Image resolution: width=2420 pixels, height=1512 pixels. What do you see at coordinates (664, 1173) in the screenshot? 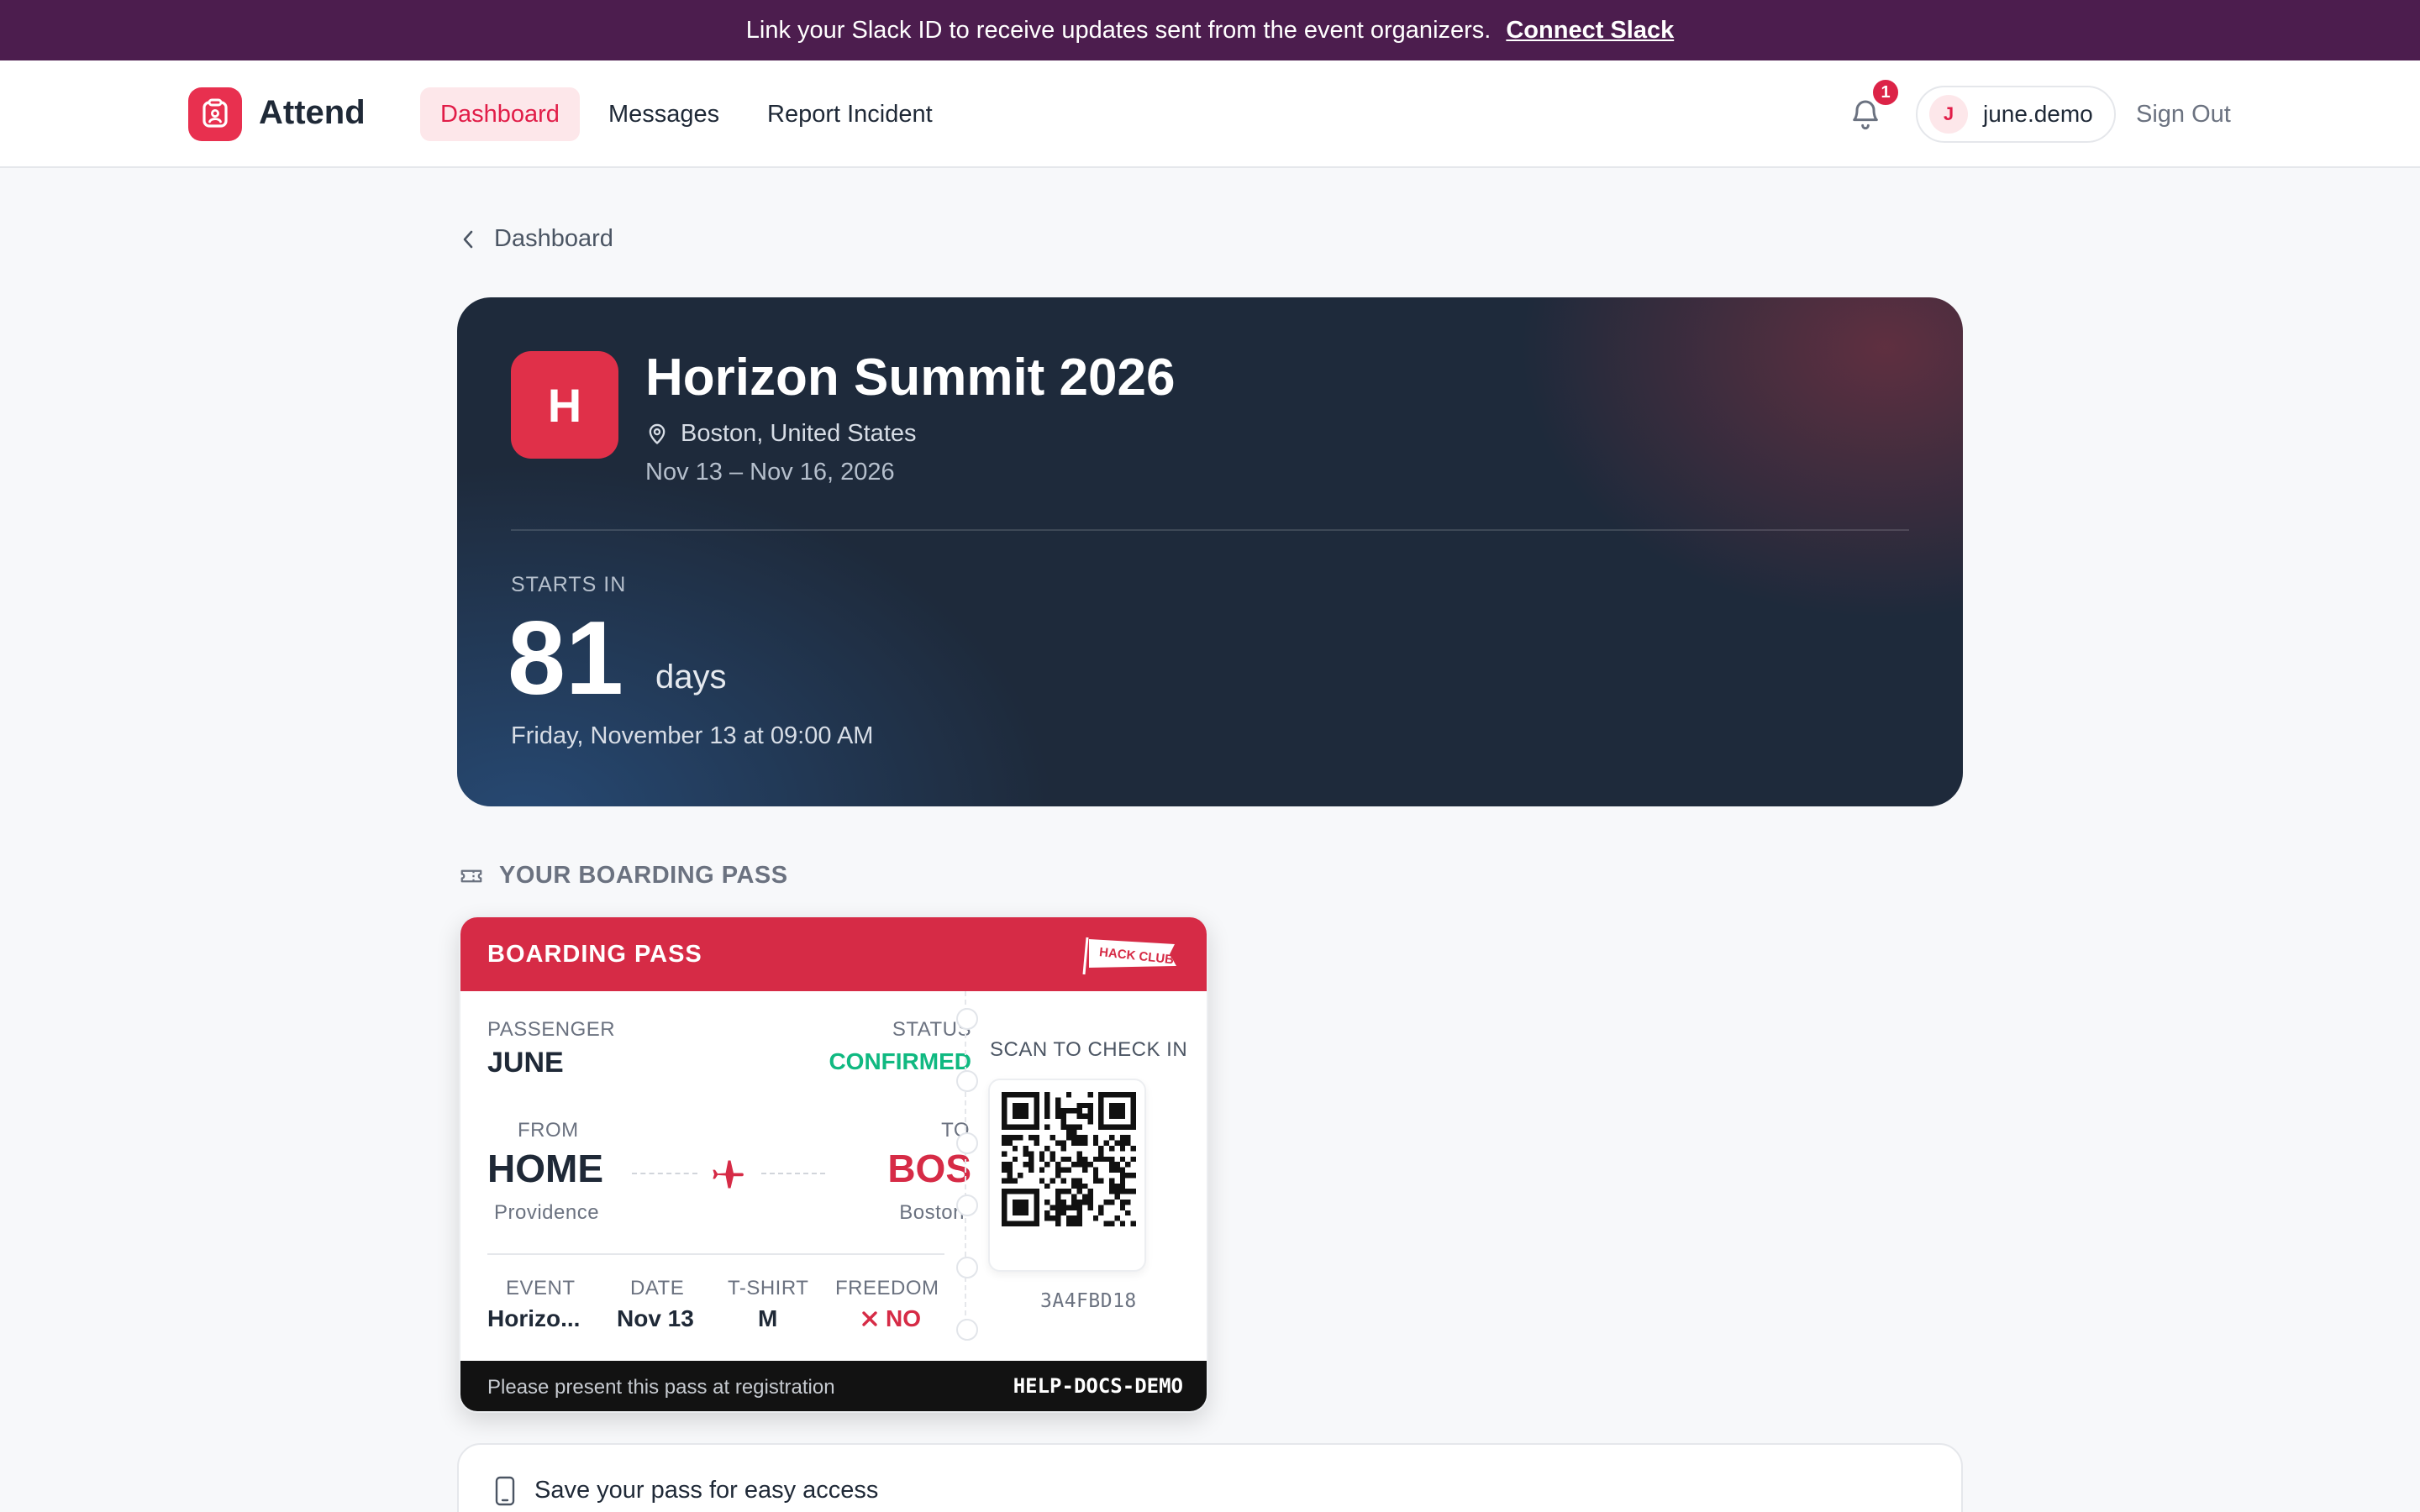
I see `route-dash-left` at bounding box center [664, 1173].